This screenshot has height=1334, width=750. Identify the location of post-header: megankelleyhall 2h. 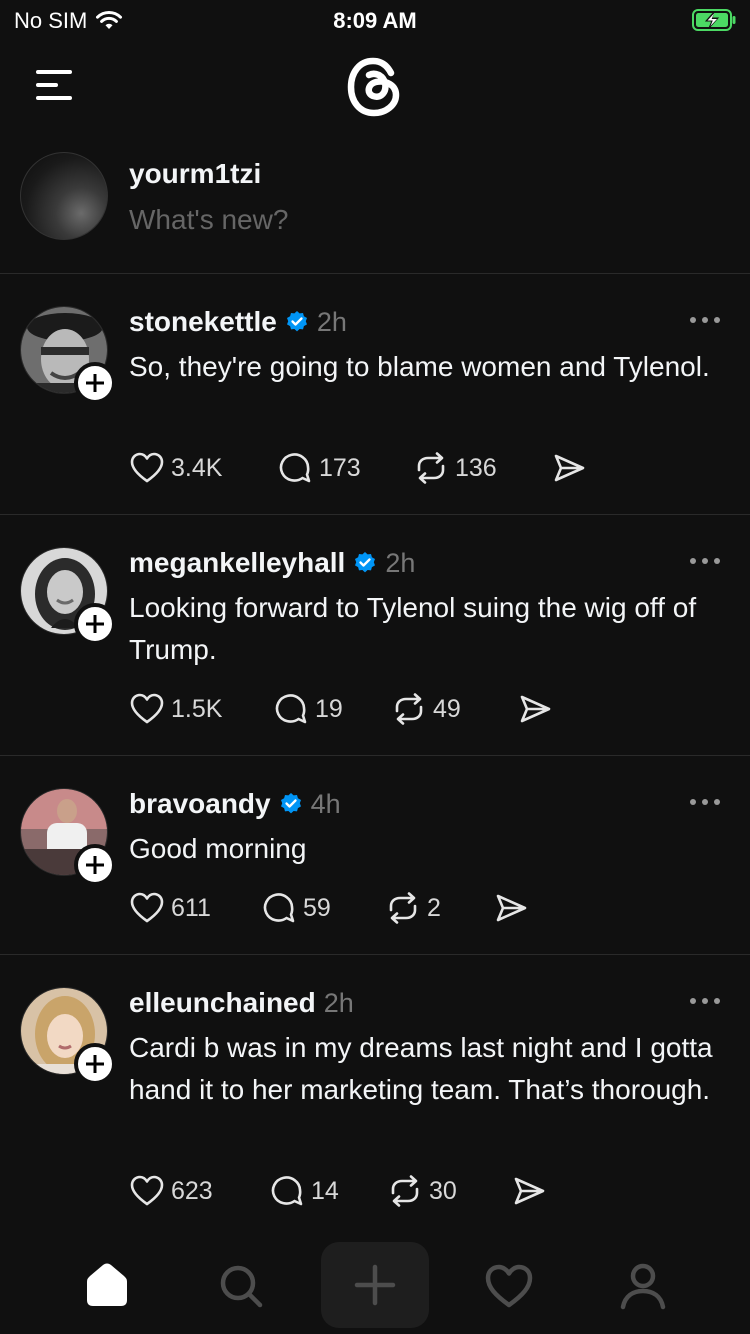
(272, 563).